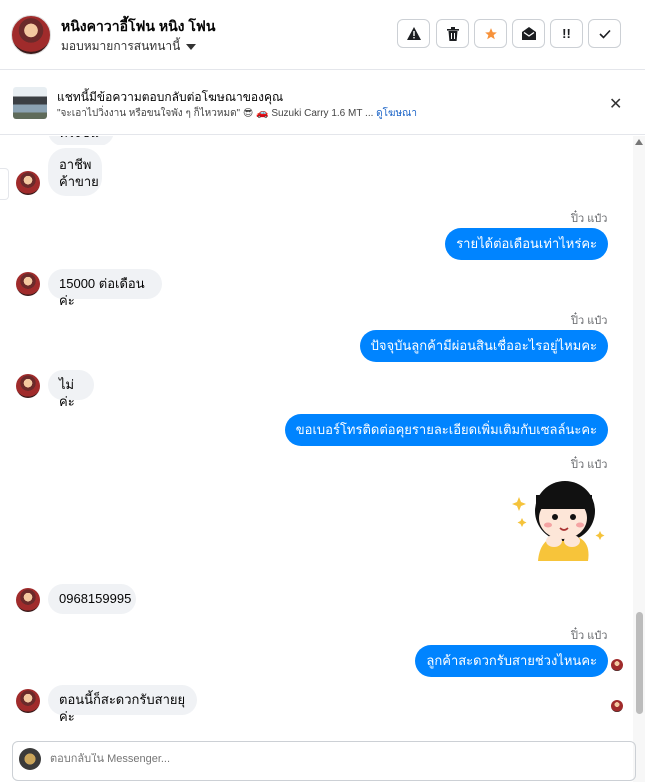 The height and width of the screenshot is (782, 645). I want to click on contact-name: หนิงคาวาอี้โฟน หนิง โฟน, so click(138, 27).